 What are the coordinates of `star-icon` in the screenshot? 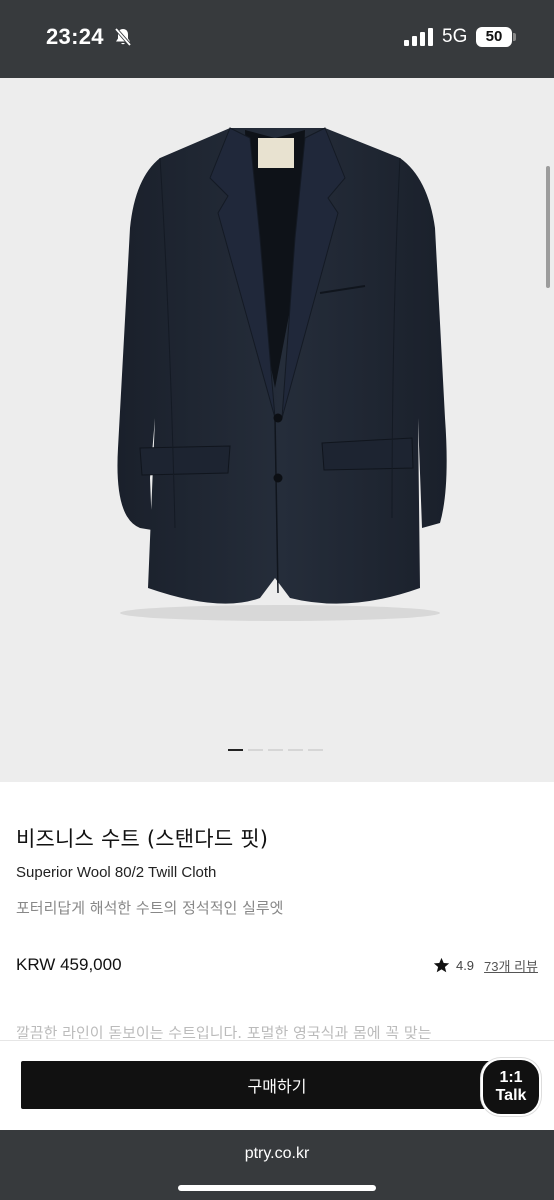 It's located at (441, 965).